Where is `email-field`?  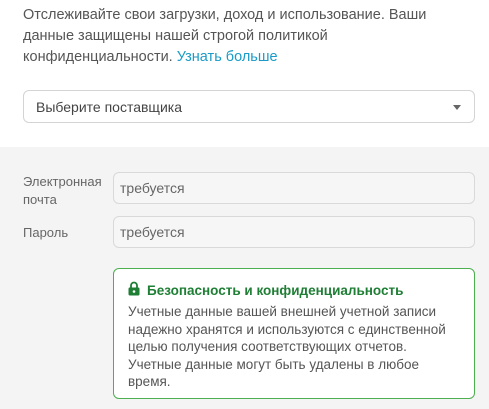
email-field is located at coordinates (294, 188).